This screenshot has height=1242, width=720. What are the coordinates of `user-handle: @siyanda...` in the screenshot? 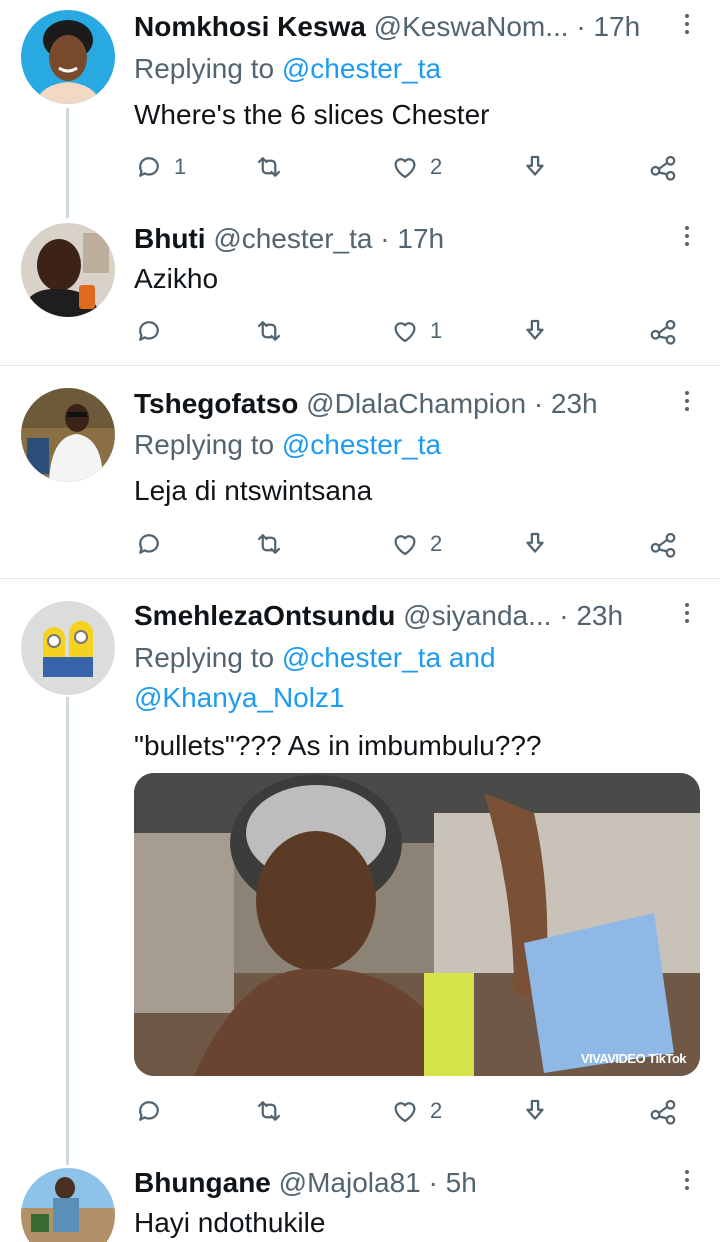 It's located at (477, 615).